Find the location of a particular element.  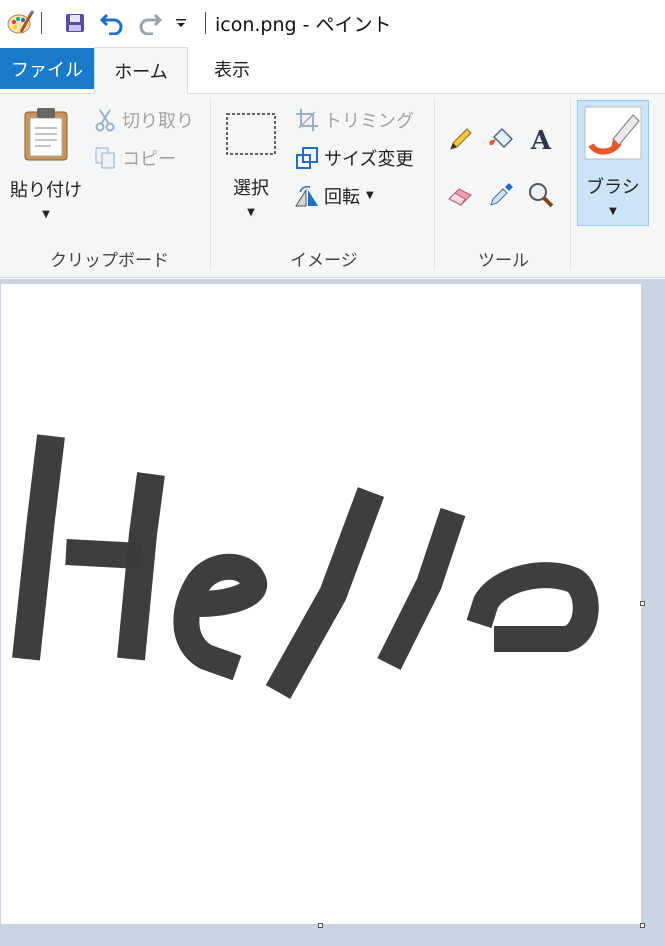

title-bar: icon.png - ペイント is located at coordinates (332, 23).